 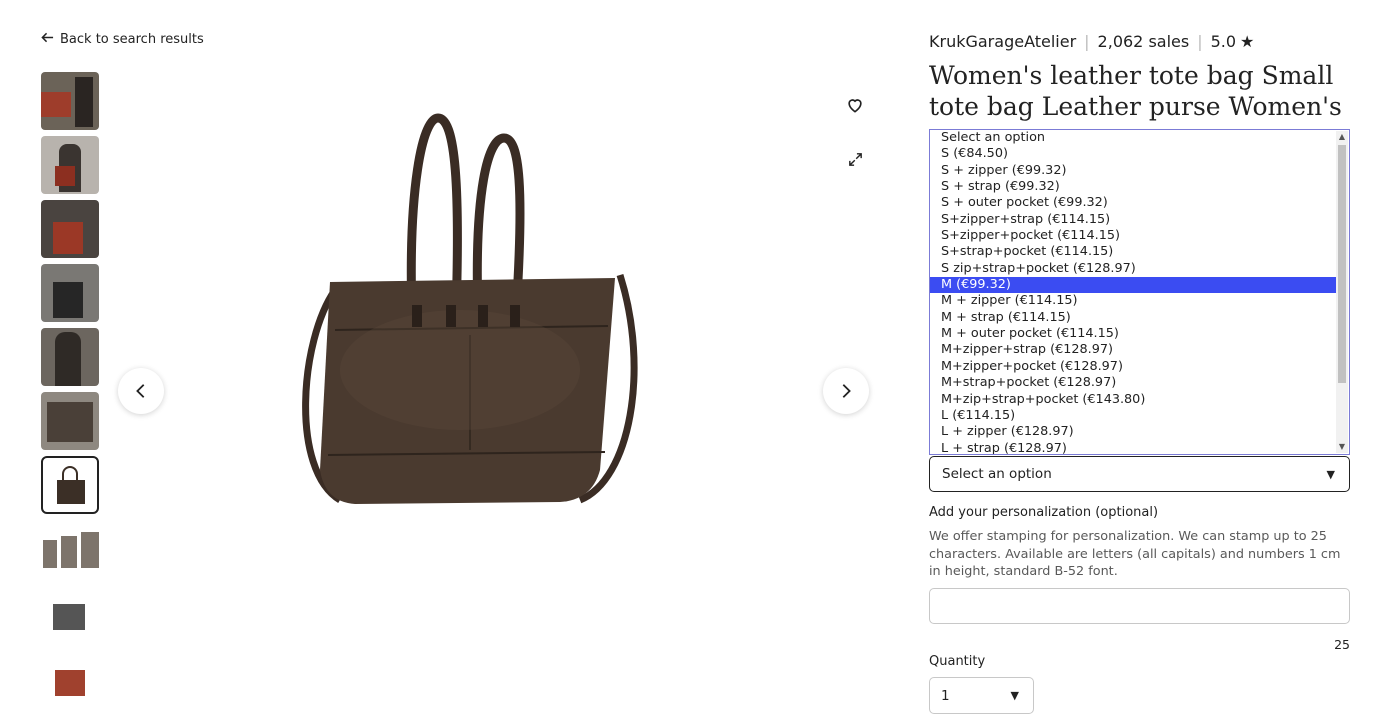 What do you see at coordinates (1133, 171) in the screenshot?
I see `variant-option: S + zipper (€99.32)` at bounding box center [1133, 171].